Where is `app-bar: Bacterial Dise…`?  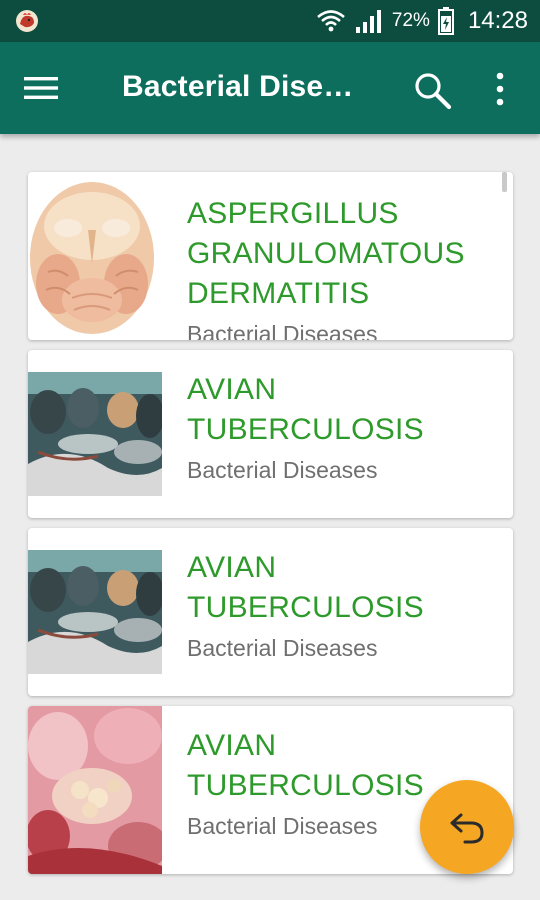 app-bar: Bacterial Dise… is located at coordinates (270, 88).